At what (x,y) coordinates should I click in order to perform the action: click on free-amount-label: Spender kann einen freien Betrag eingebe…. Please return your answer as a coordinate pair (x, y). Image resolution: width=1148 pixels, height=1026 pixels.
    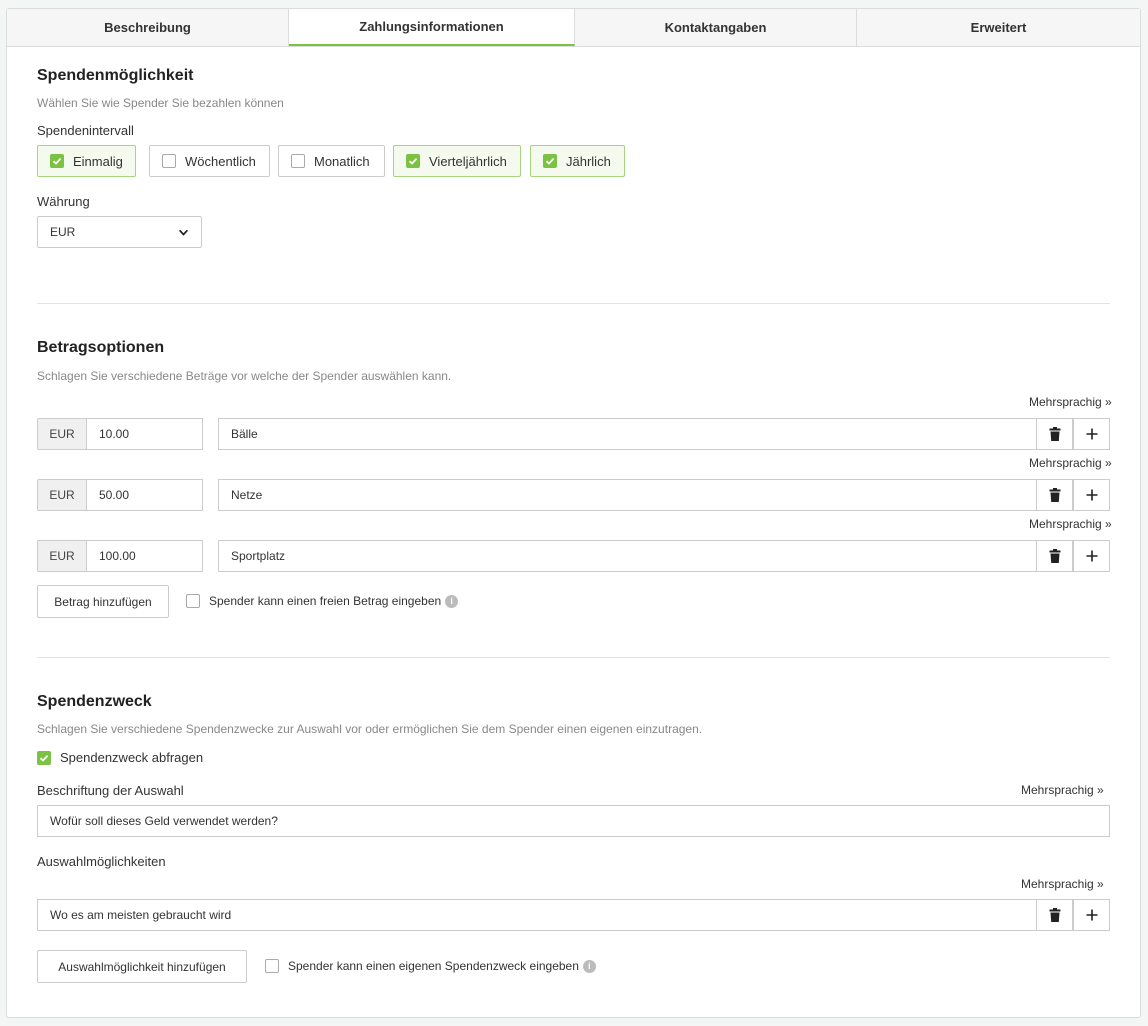
    Looking at the image, I should click on (325, 601).